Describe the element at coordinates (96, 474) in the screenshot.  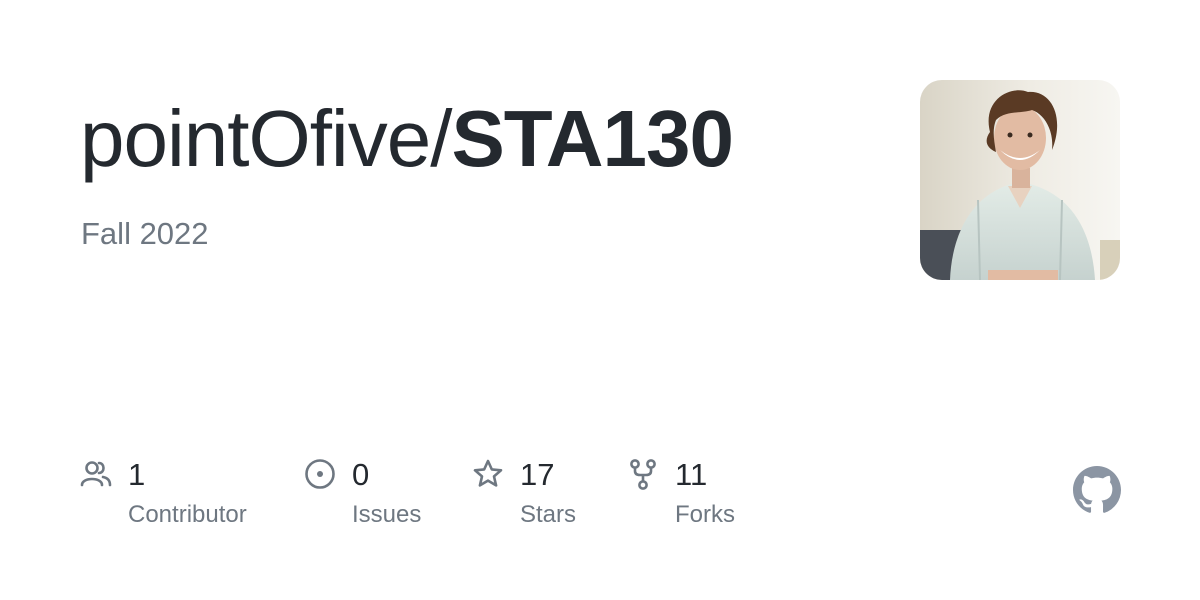
I see `people-icon` at that location.